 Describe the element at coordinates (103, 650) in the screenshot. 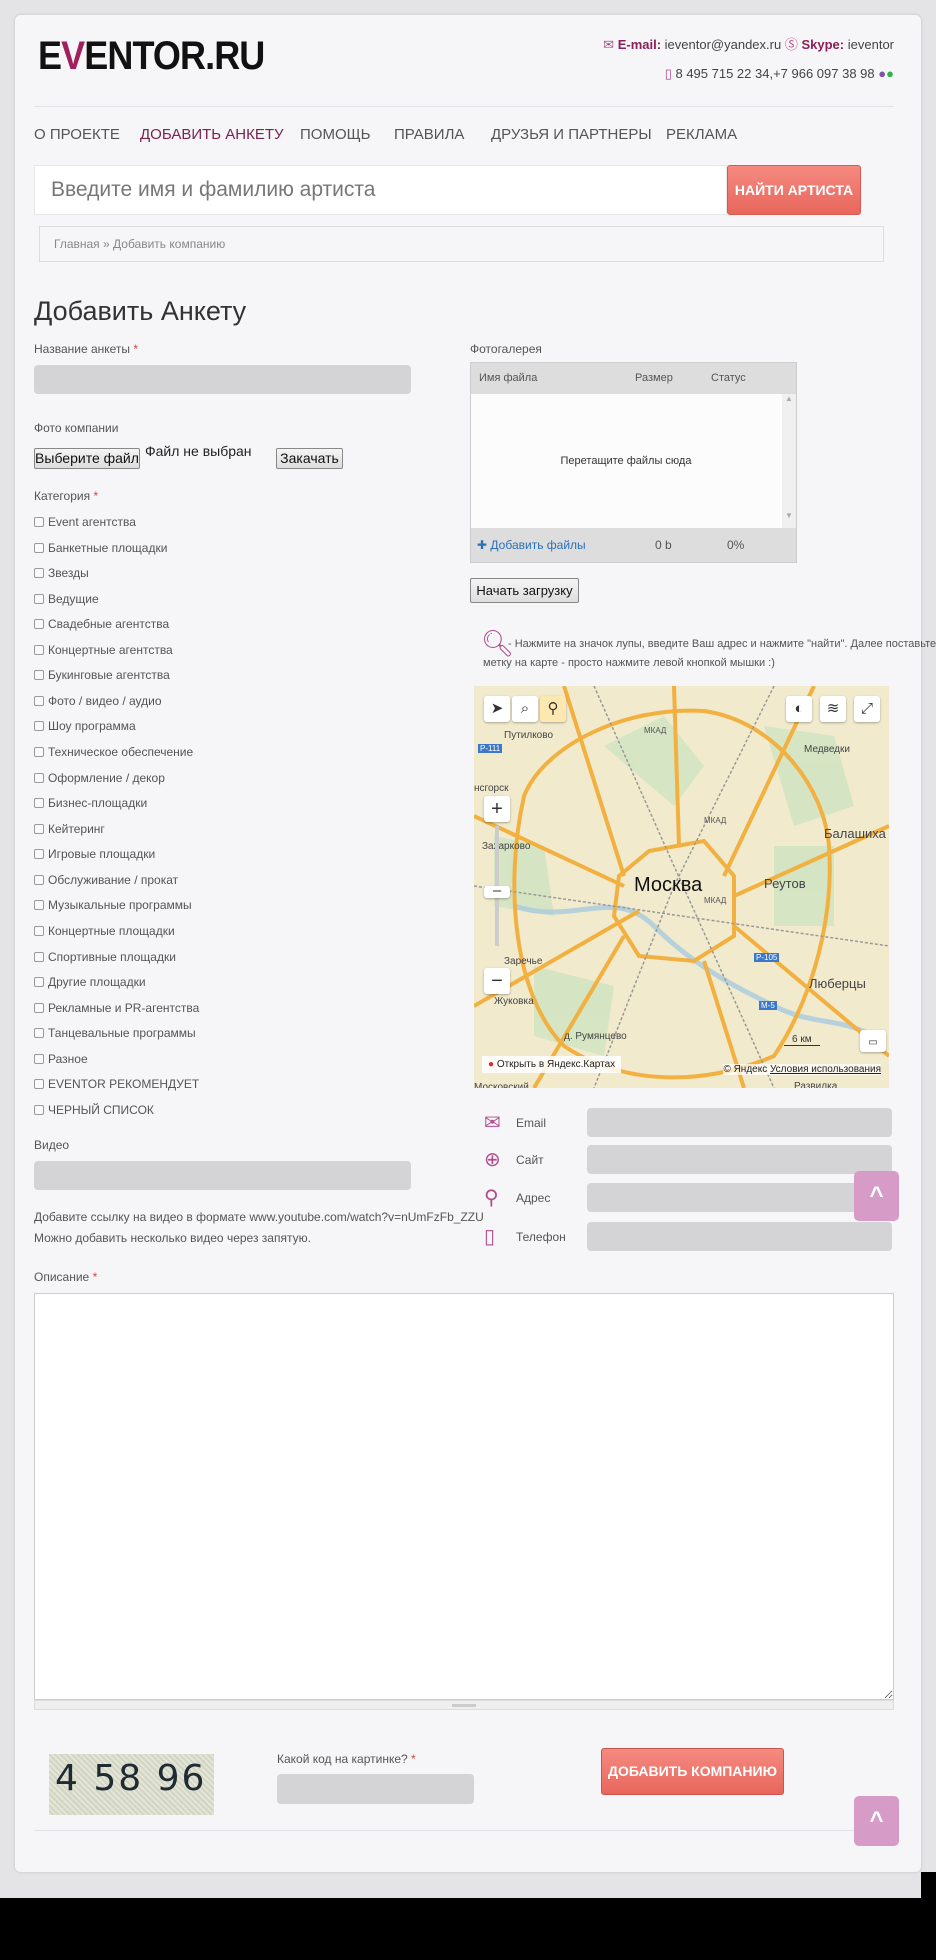

I see `category-checkbox: Концертные агентства` at that location.